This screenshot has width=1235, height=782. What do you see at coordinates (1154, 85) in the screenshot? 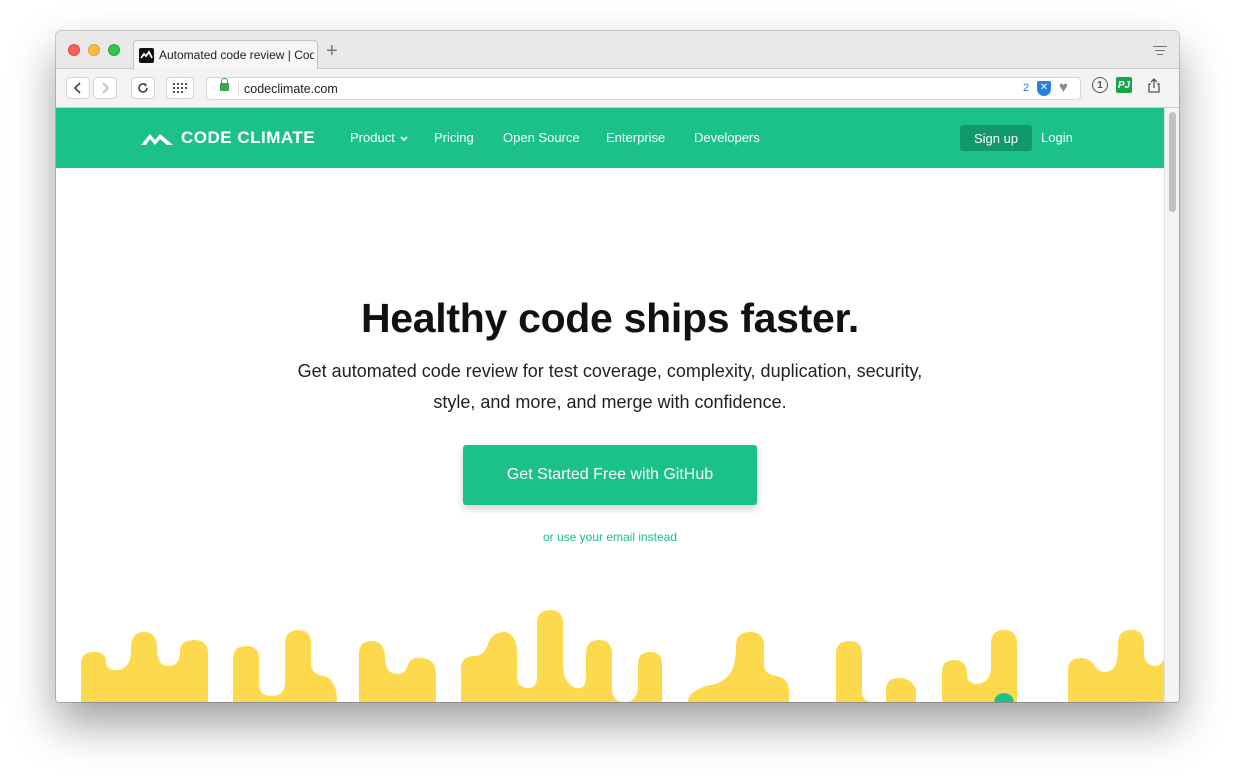
I see `share-icon` at bounding box center [1154, 85].